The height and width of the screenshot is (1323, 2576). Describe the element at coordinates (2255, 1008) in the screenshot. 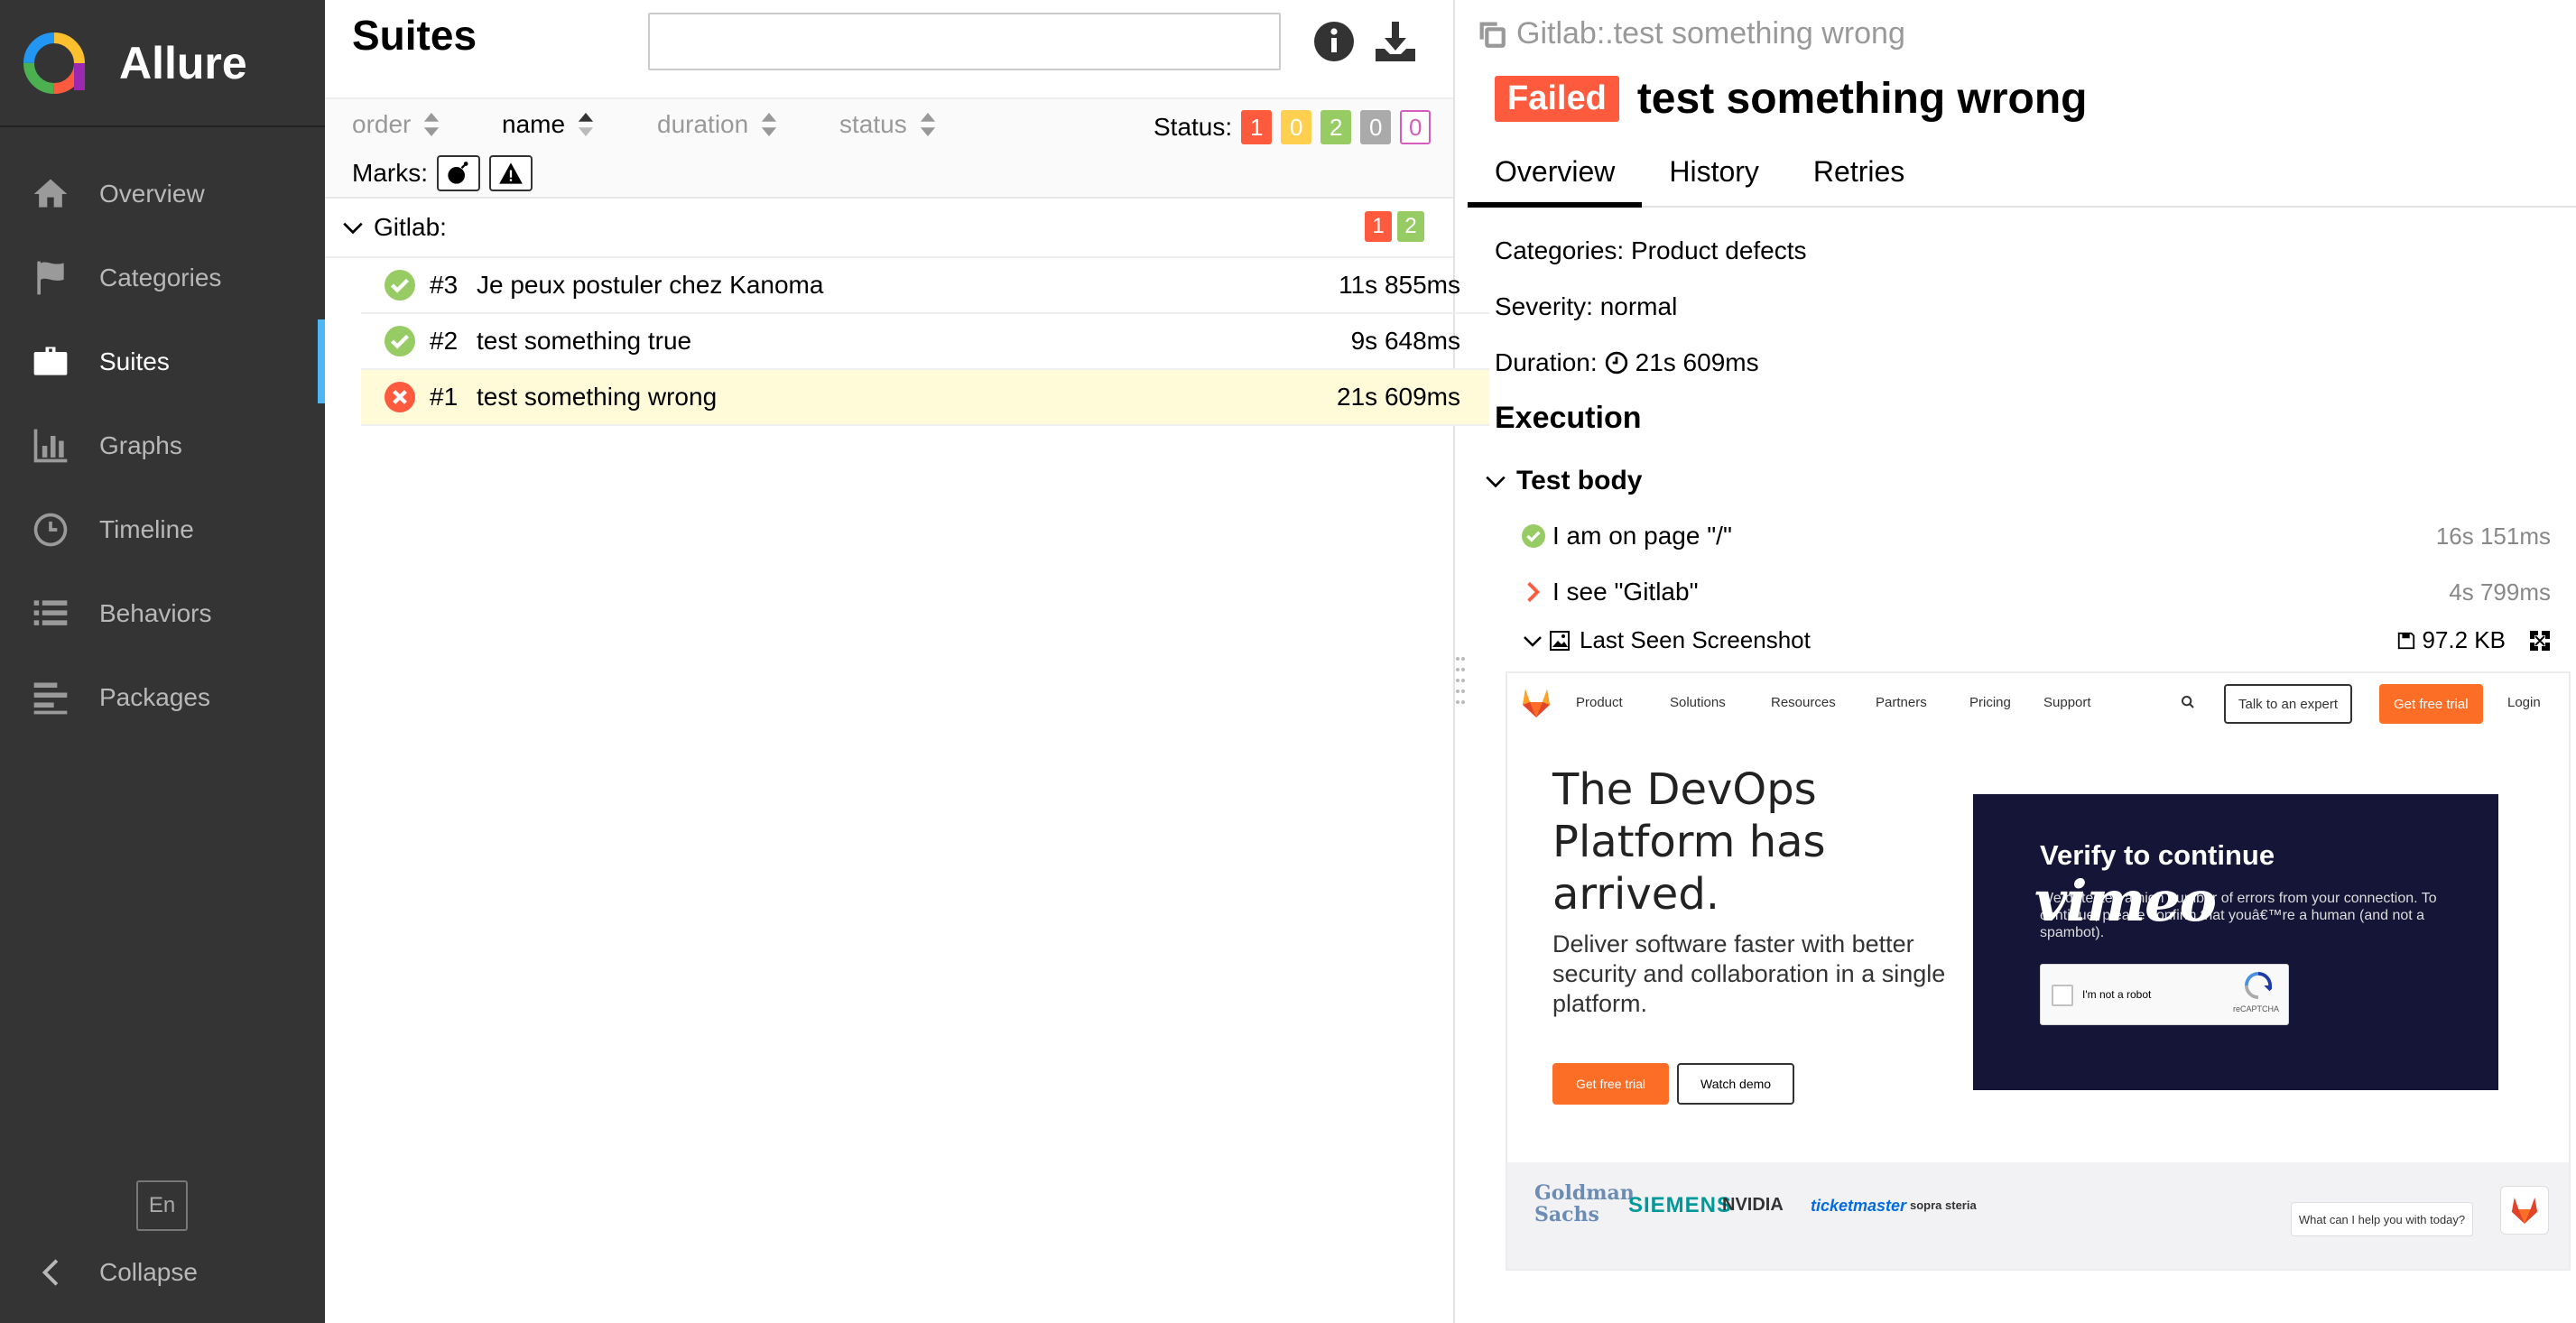

I see `recaptcha-brand: reCAPTCHA` at that location.